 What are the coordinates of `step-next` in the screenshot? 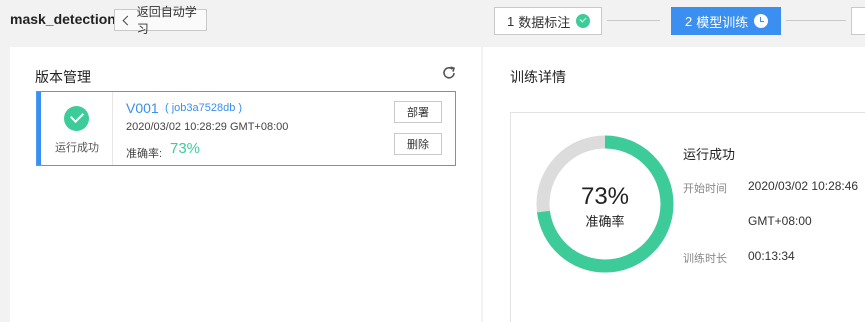 It's located at (858, 21).